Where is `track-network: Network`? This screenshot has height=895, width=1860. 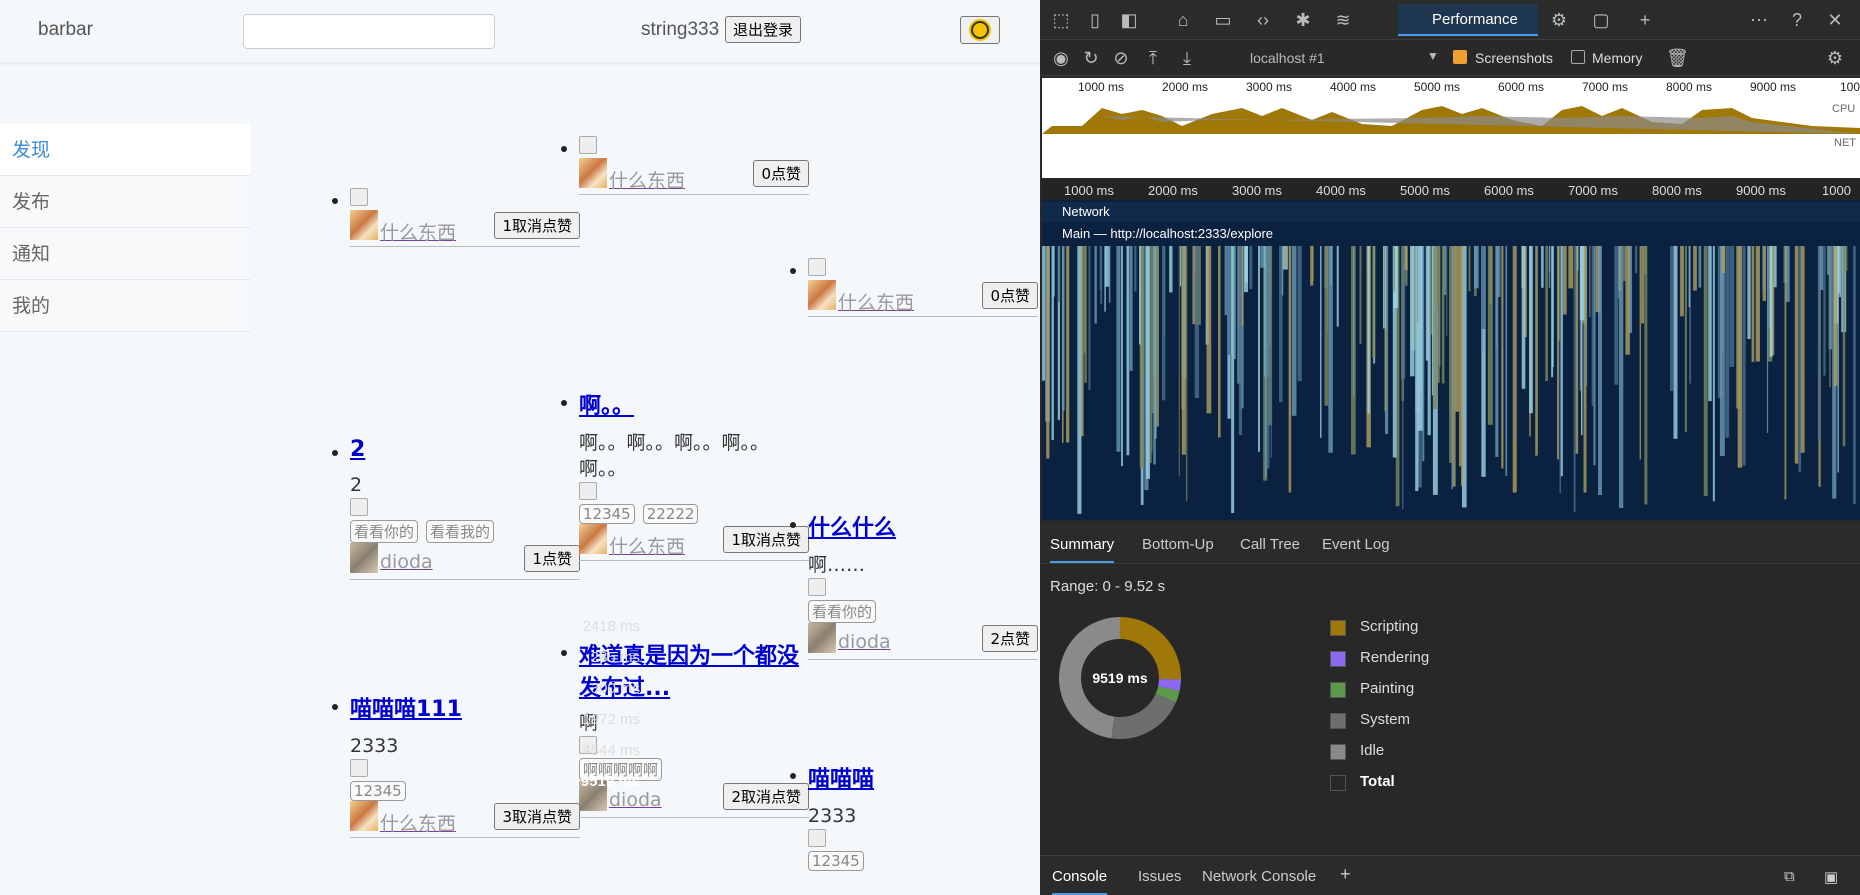 track-network: Network is located at coordinates (1451, 212).